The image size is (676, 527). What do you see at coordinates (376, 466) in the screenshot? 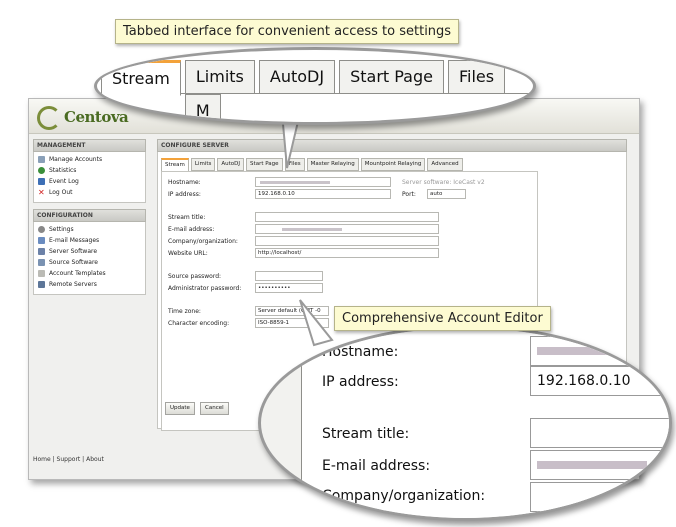
I see `magnified-email-label: E-mail address:` at bounding box center [376, 466].